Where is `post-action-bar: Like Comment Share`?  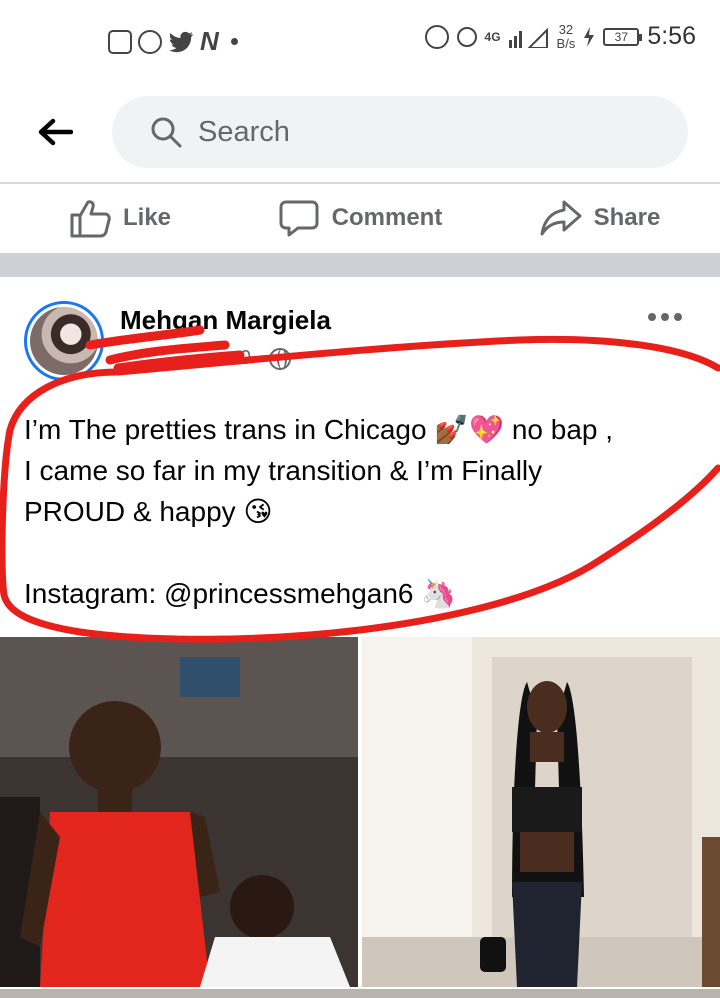
post-action-bar: Like Comment Share is located at coordinates (360, 218).